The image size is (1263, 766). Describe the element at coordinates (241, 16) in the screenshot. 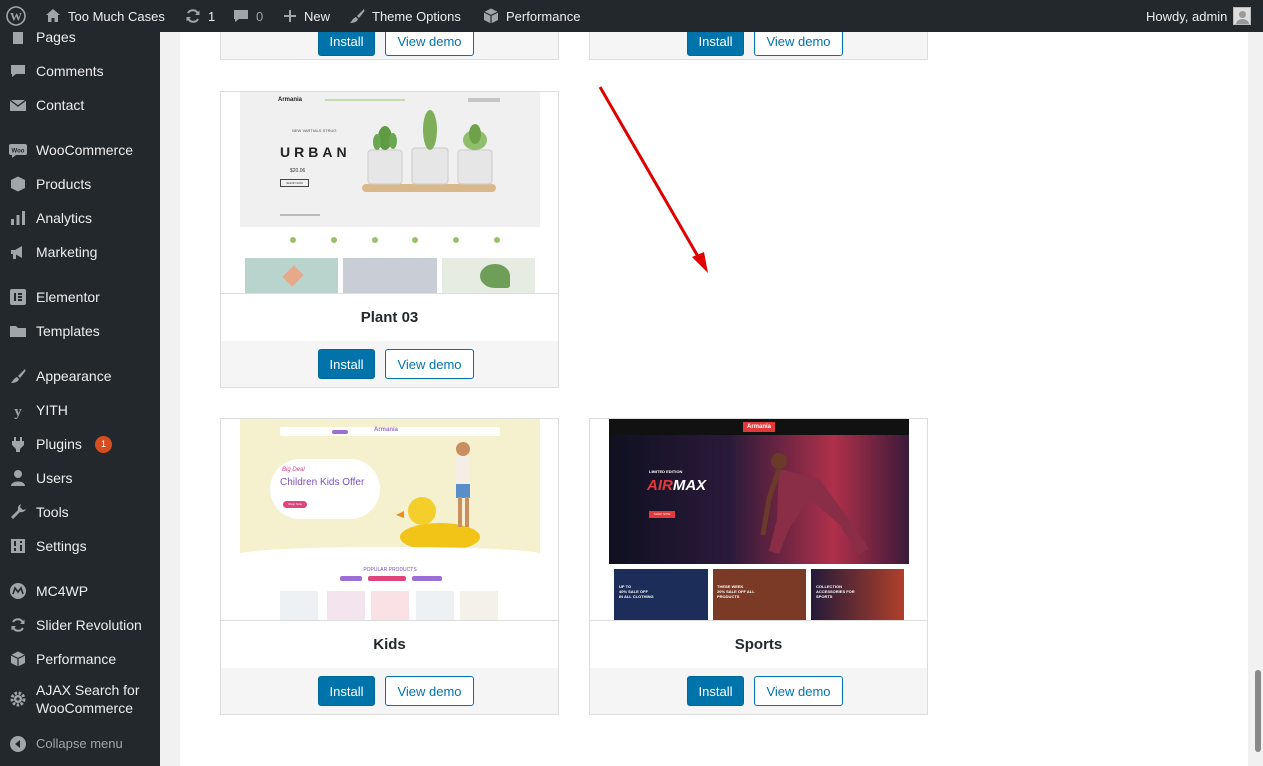

I see `comment-bubble-icon` at that location.